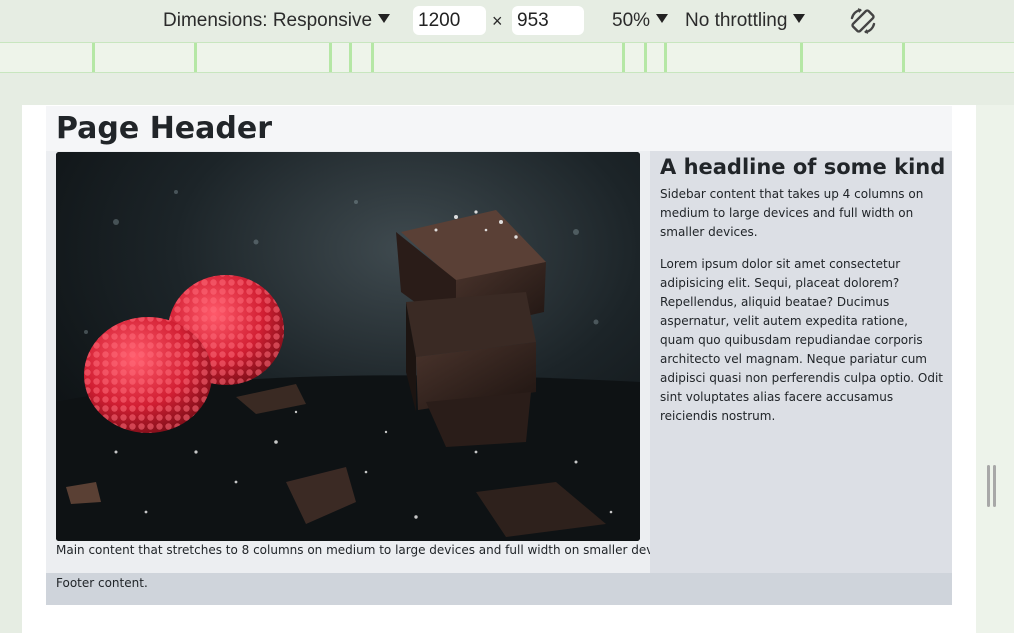  I want to click on height-input: 953, so click(548, 20).